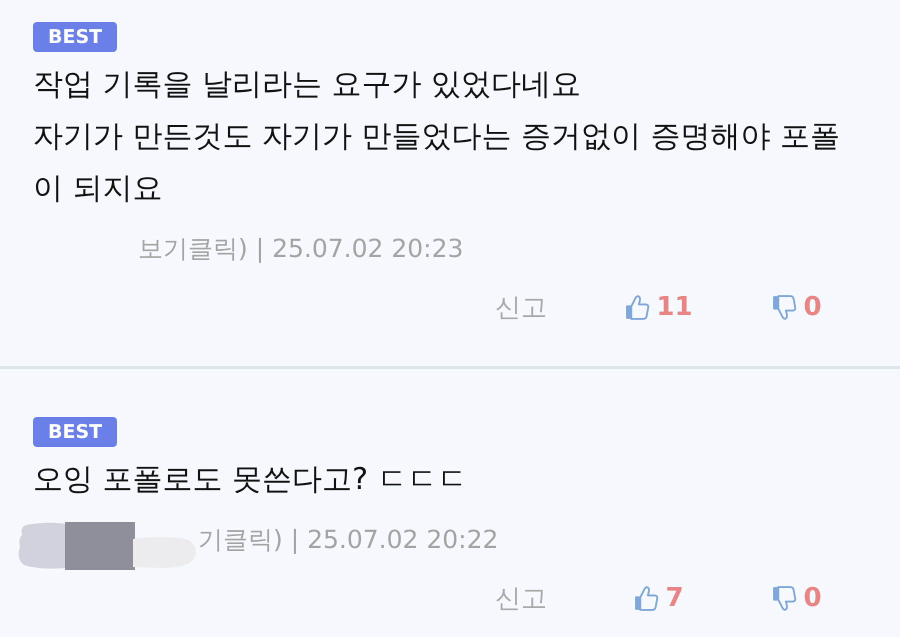 This screenshot has height=637, width=900. What do you see at coordinates (301, 248) in the screenshot?
I see `comment-meta: 보기클릭) | 25.07.02 20:23` at bounding box center [301, 248].